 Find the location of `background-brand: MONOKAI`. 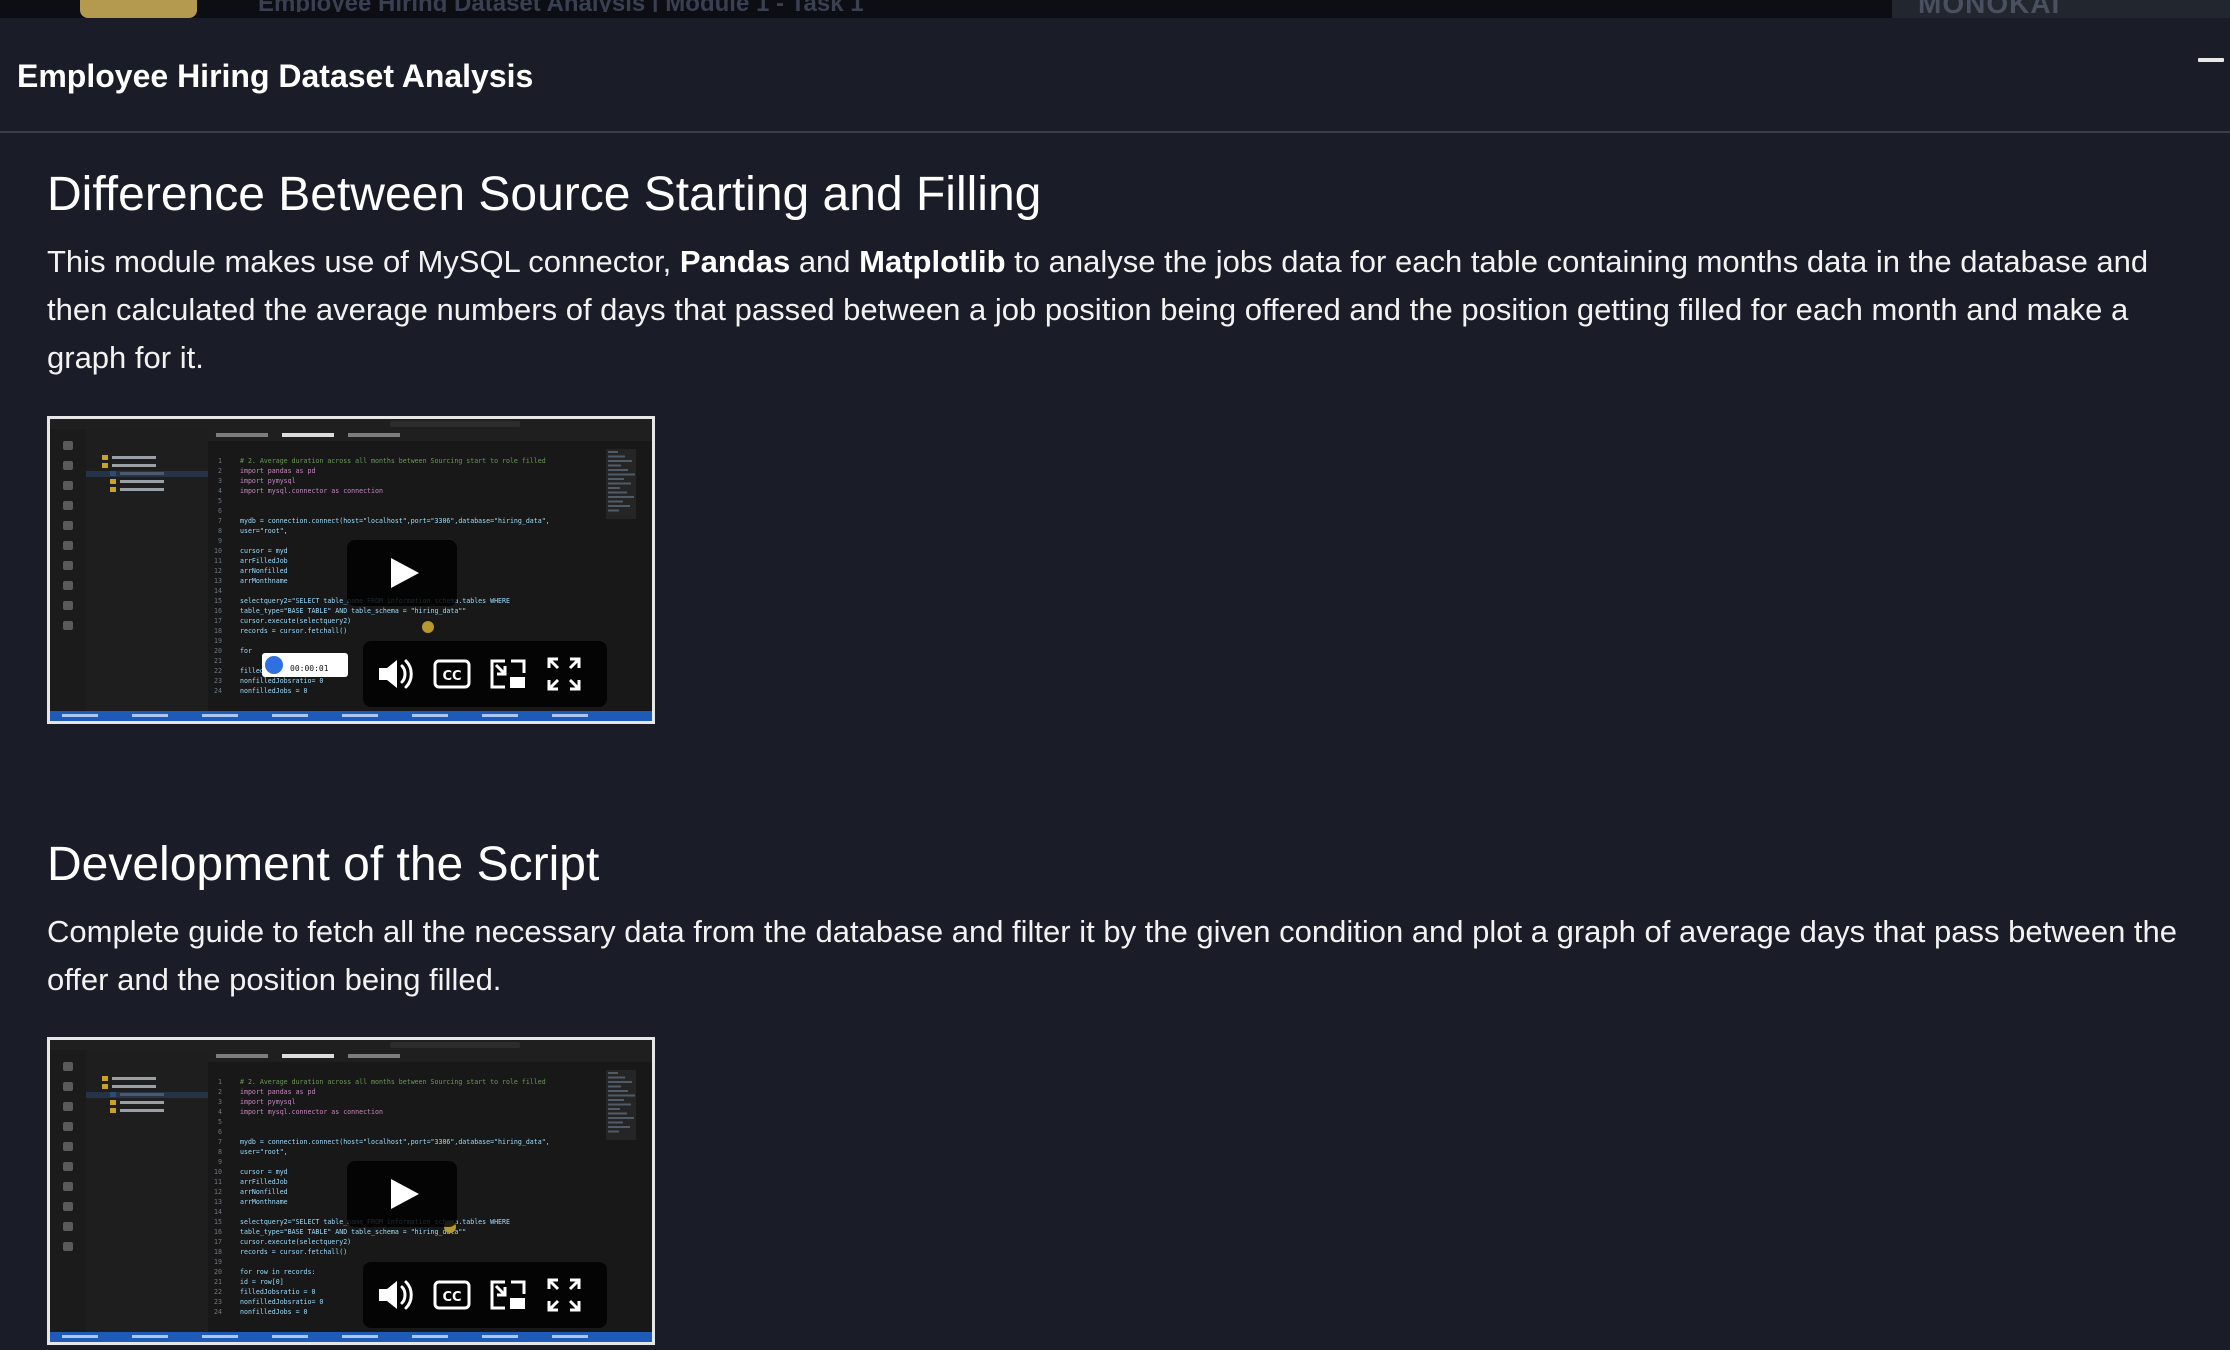

background-brand: MONOKAI is located at coordinates (2061, 9).